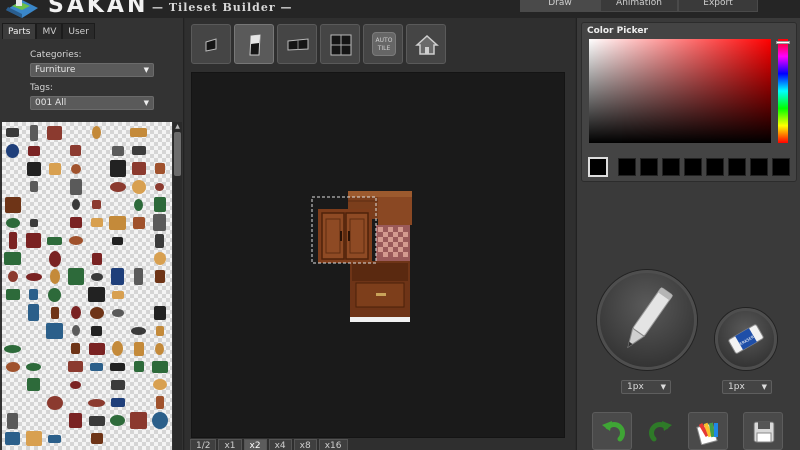 Image resolution: width=800 pixels, height=450 pixels. I want to click on pen-tool-button, so click(647, 320).